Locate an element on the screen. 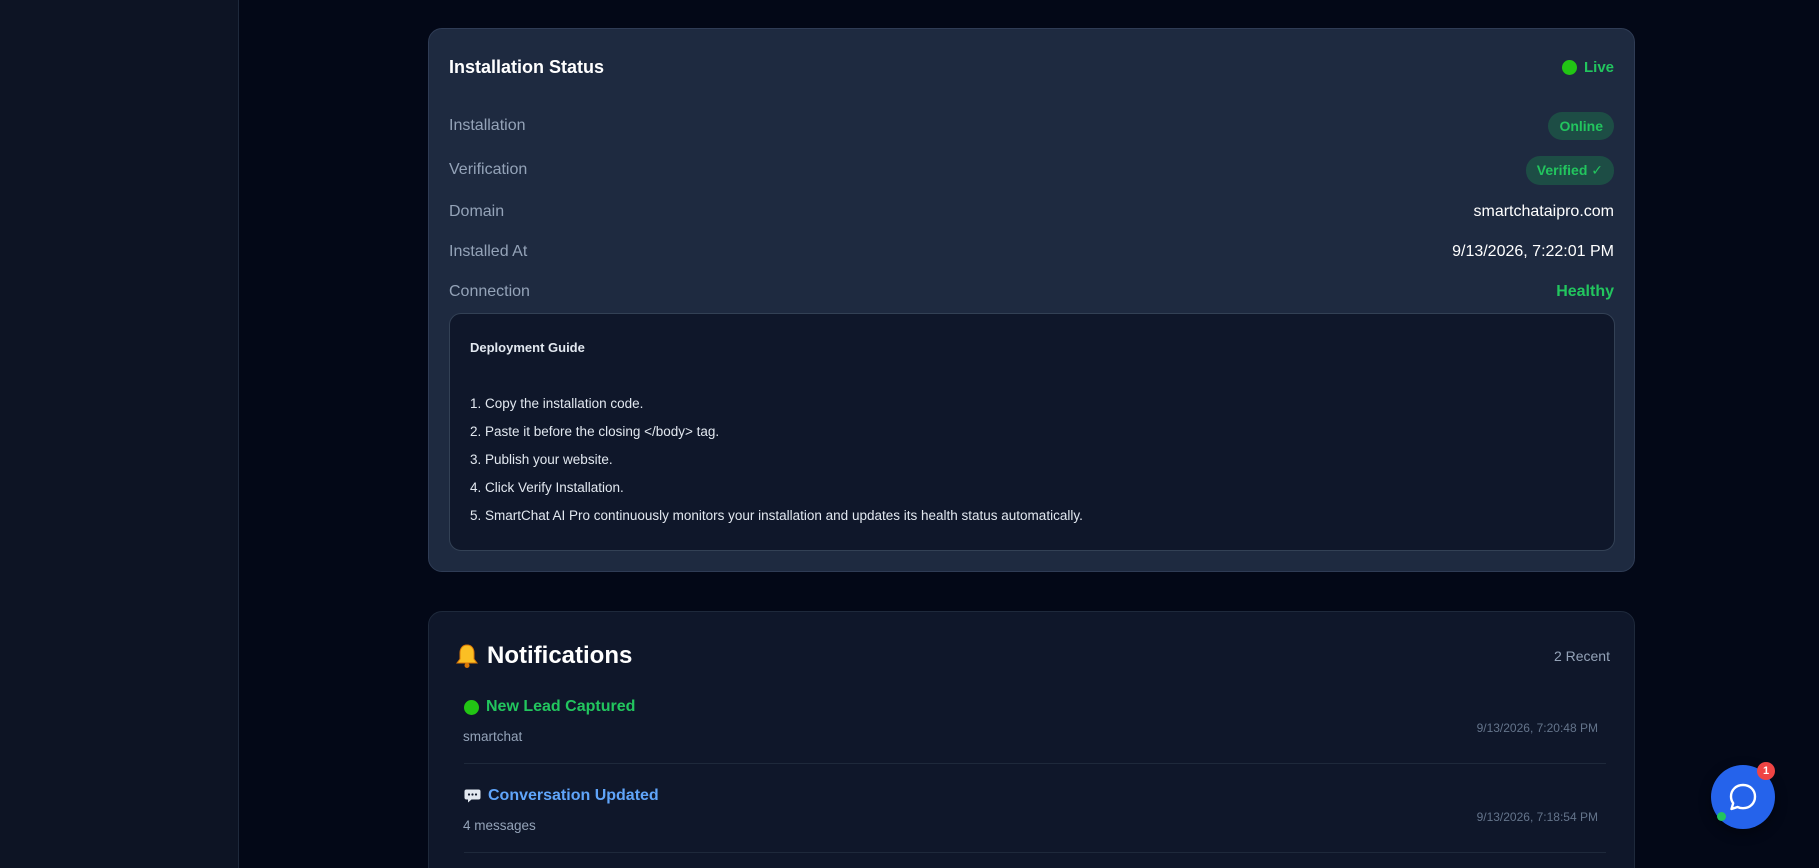  chat-notification-badge: 1 is located at coordinates (1766, 771).